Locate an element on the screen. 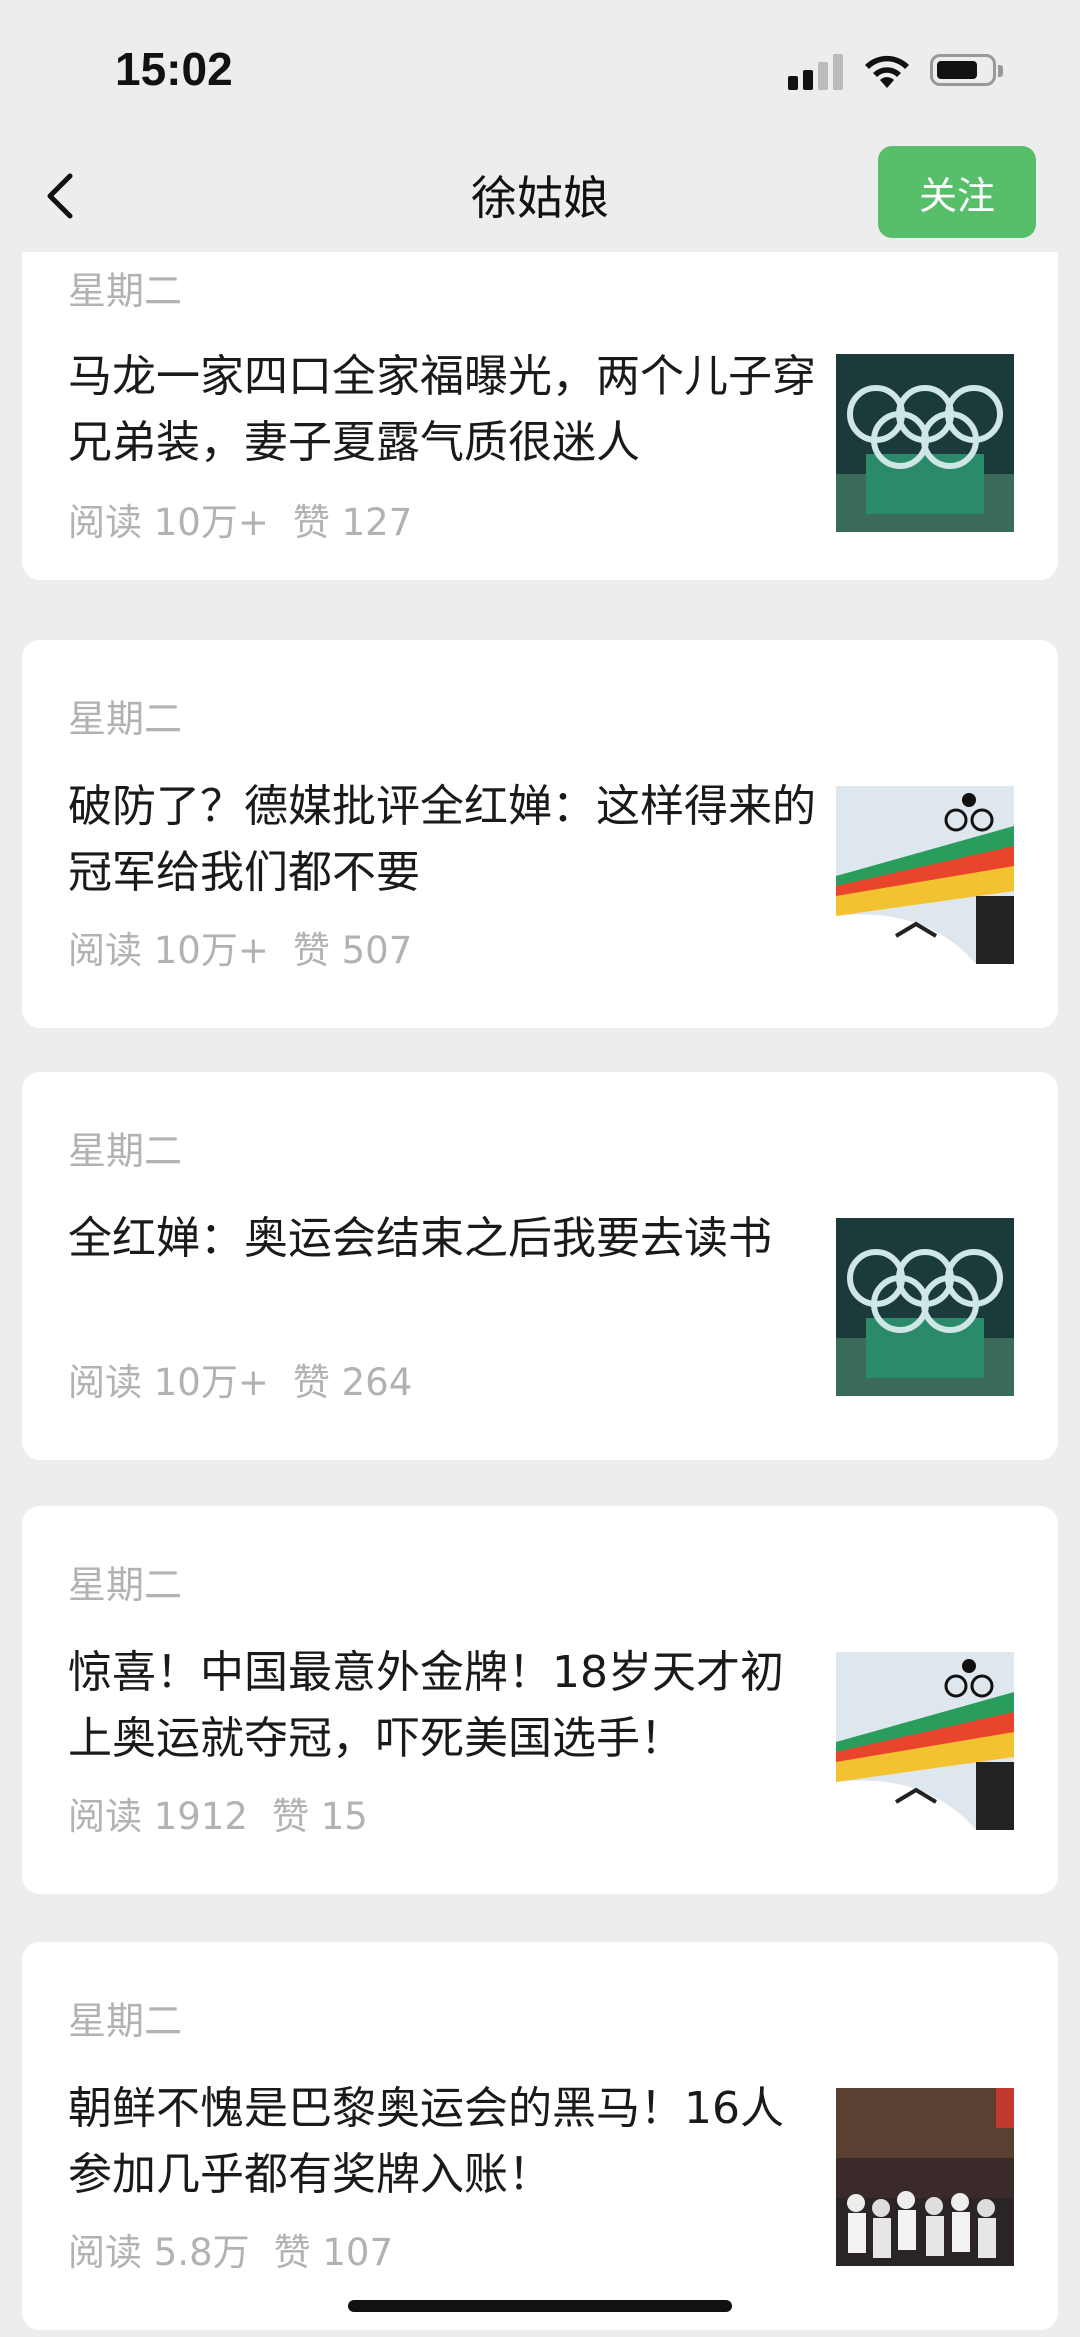 This screenshot has width=1080, height=2337. read-count: 阅读 1912 is located at coordinates (158, 1816).